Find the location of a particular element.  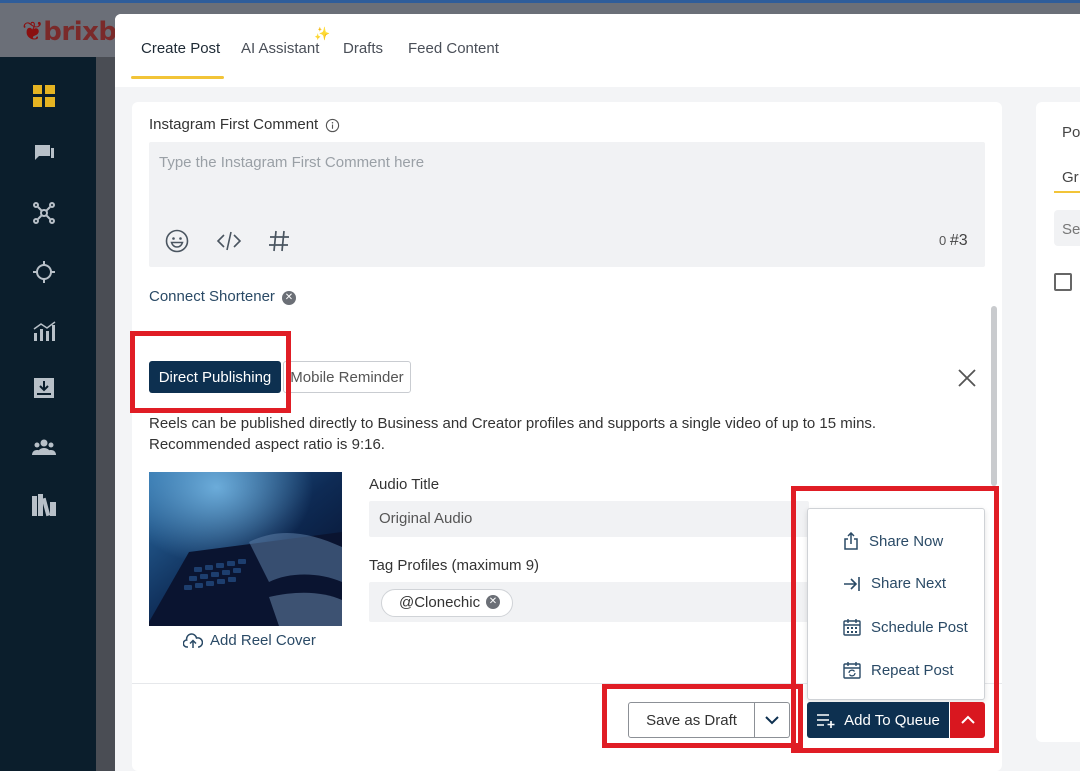

audio-title-value: Original Audio is located at coordinates (426, 518).